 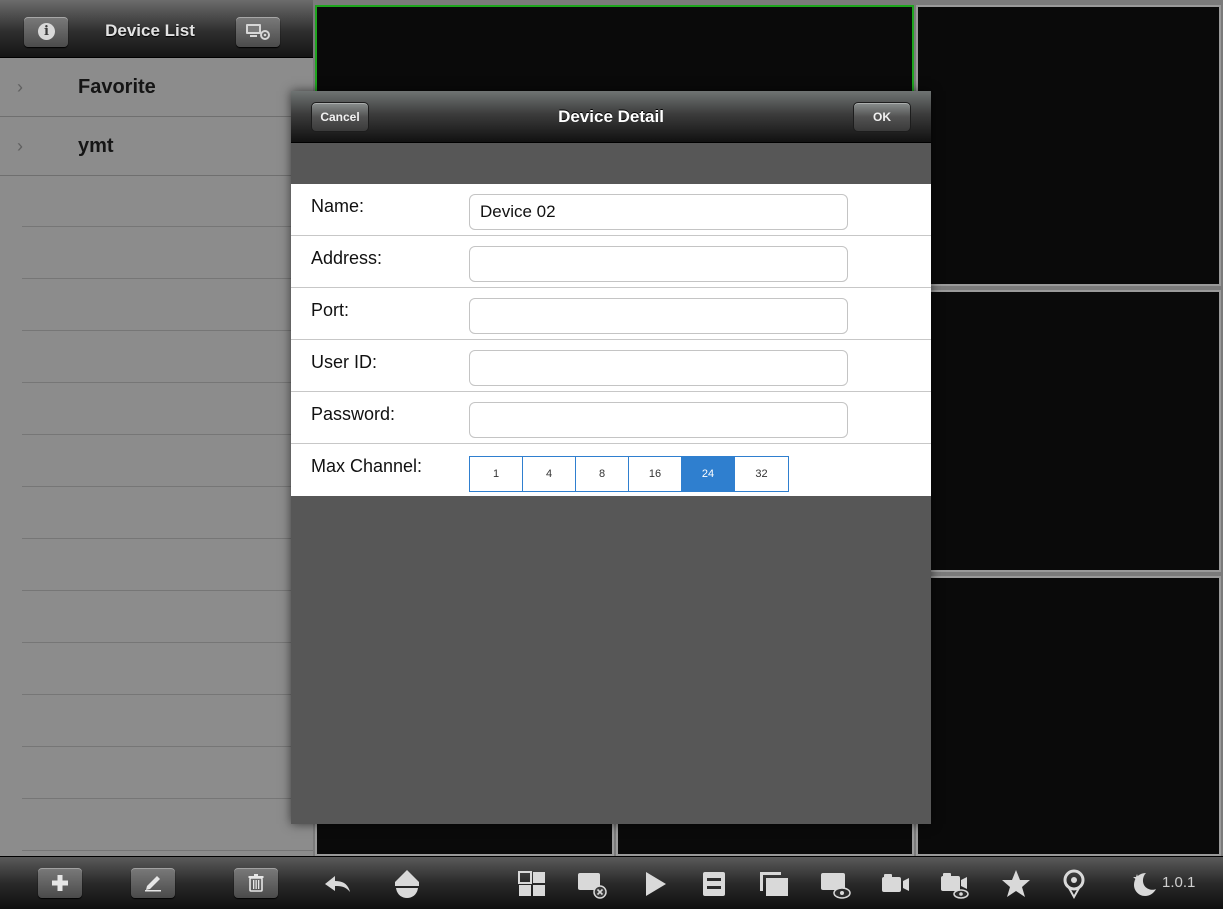 I want to click on ok-button: OK, so click(x=882, y=117).